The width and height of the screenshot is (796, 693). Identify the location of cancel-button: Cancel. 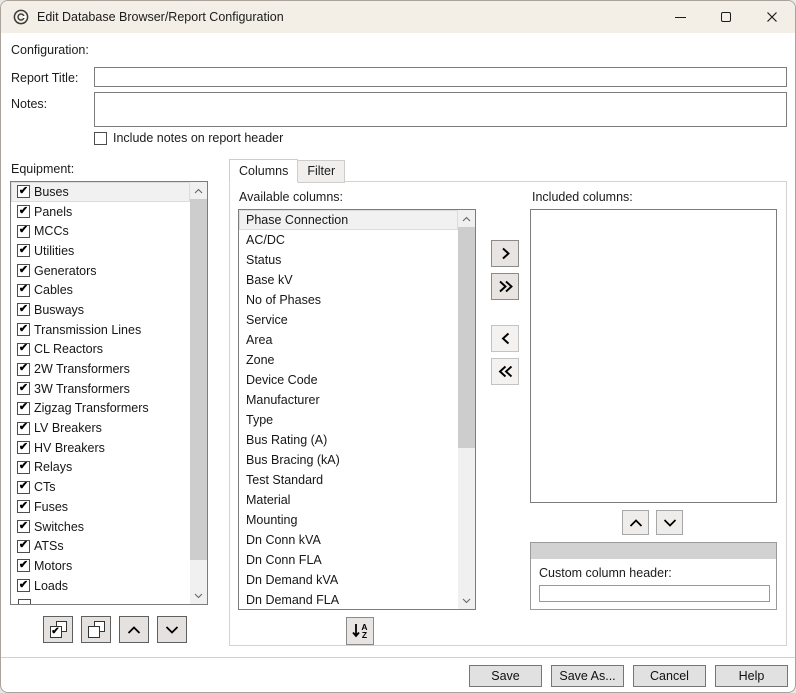
(669, 676).